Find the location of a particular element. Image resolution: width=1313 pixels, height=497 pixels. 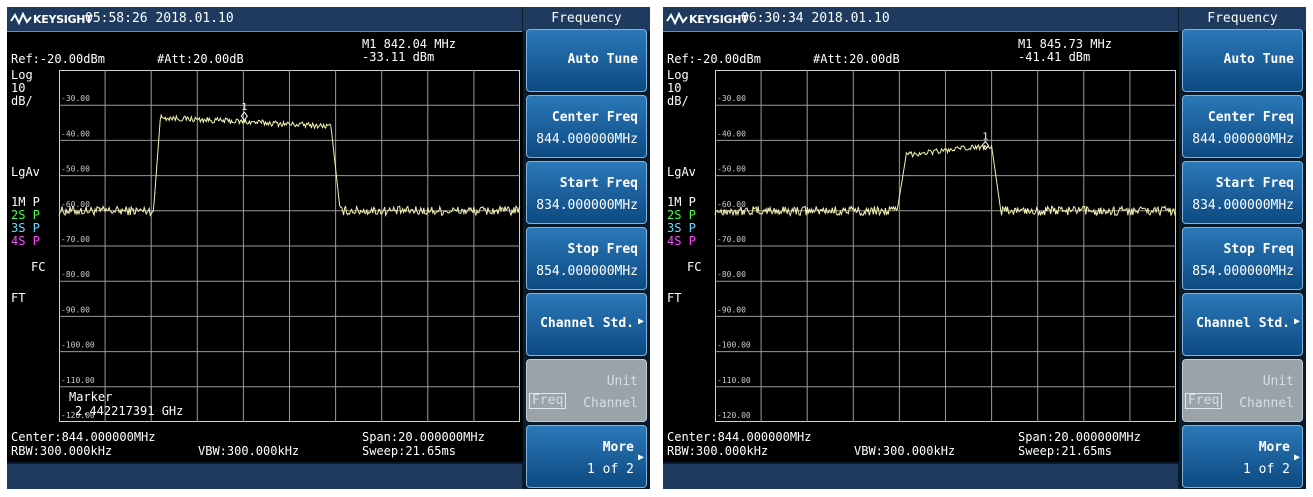

date-time: 06:30:34 2018.01.10 is located at coordinates (815, 18).